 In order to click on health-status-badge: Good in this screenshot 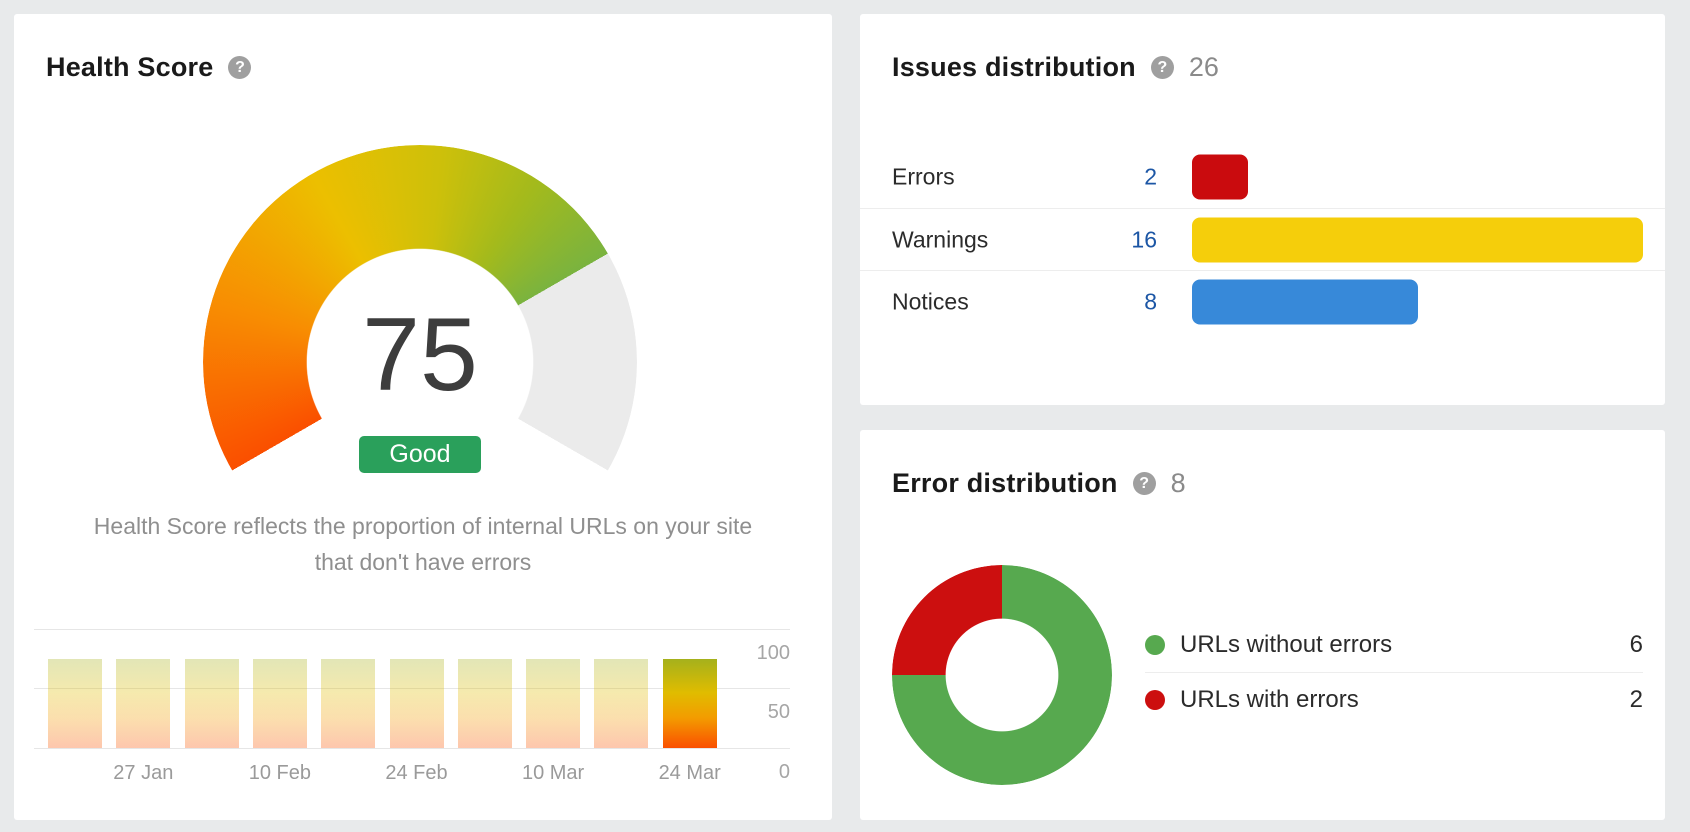, I will do `click(420, 454)`.